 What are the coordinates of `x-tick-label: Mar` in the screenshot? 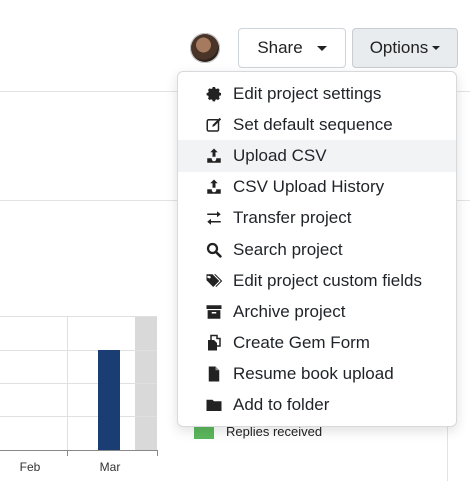 It's located at (110, 467).